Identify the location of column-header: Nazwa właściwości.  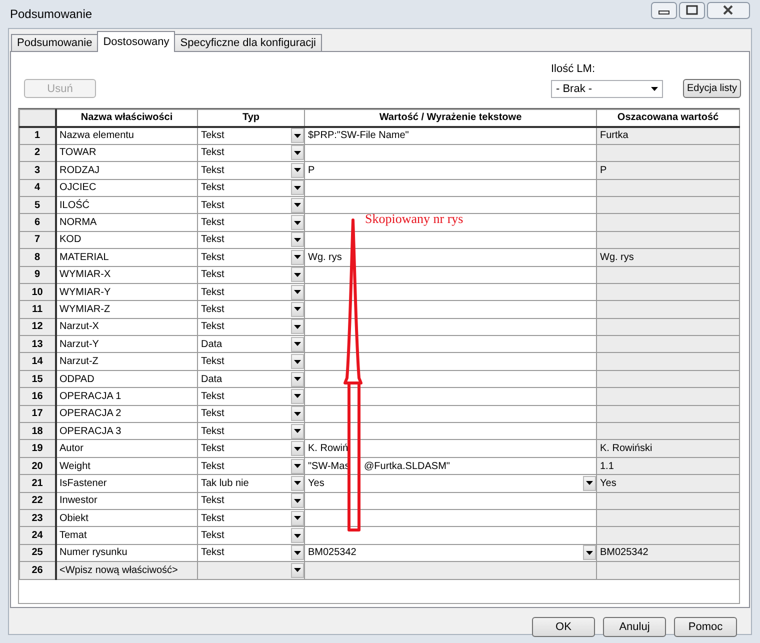
(127, 118).